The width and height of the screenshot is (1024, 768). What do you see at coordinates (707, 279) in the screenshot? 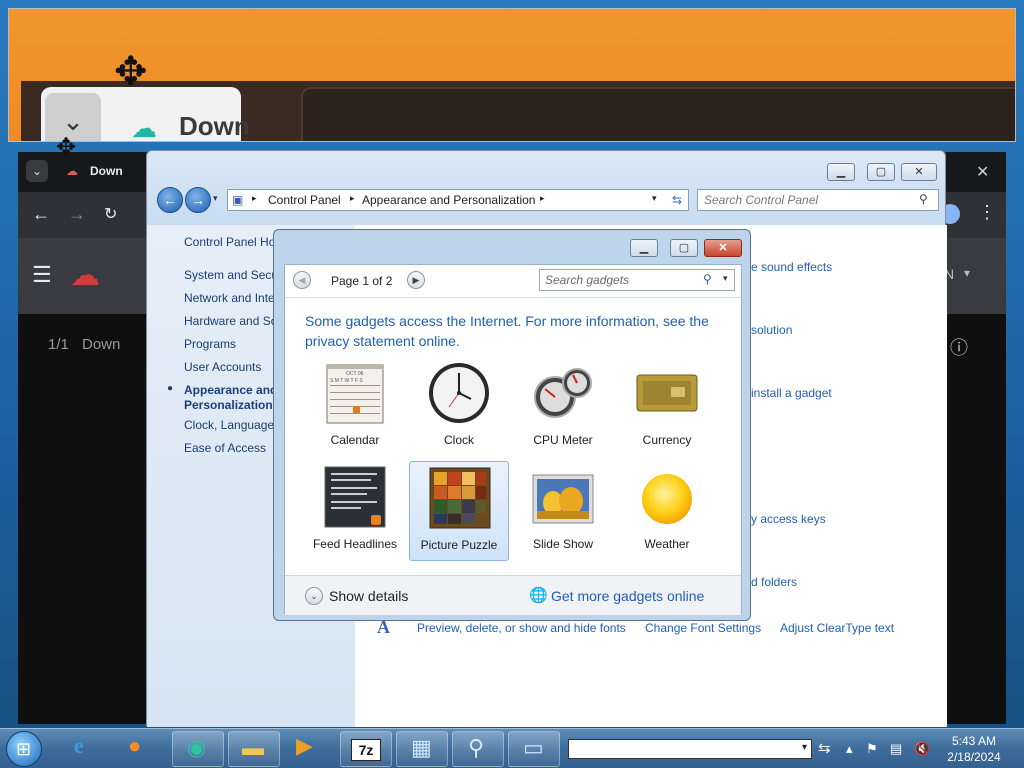
I see `gadgets-search-icon: ⚲` at bounding box center [707, 279].